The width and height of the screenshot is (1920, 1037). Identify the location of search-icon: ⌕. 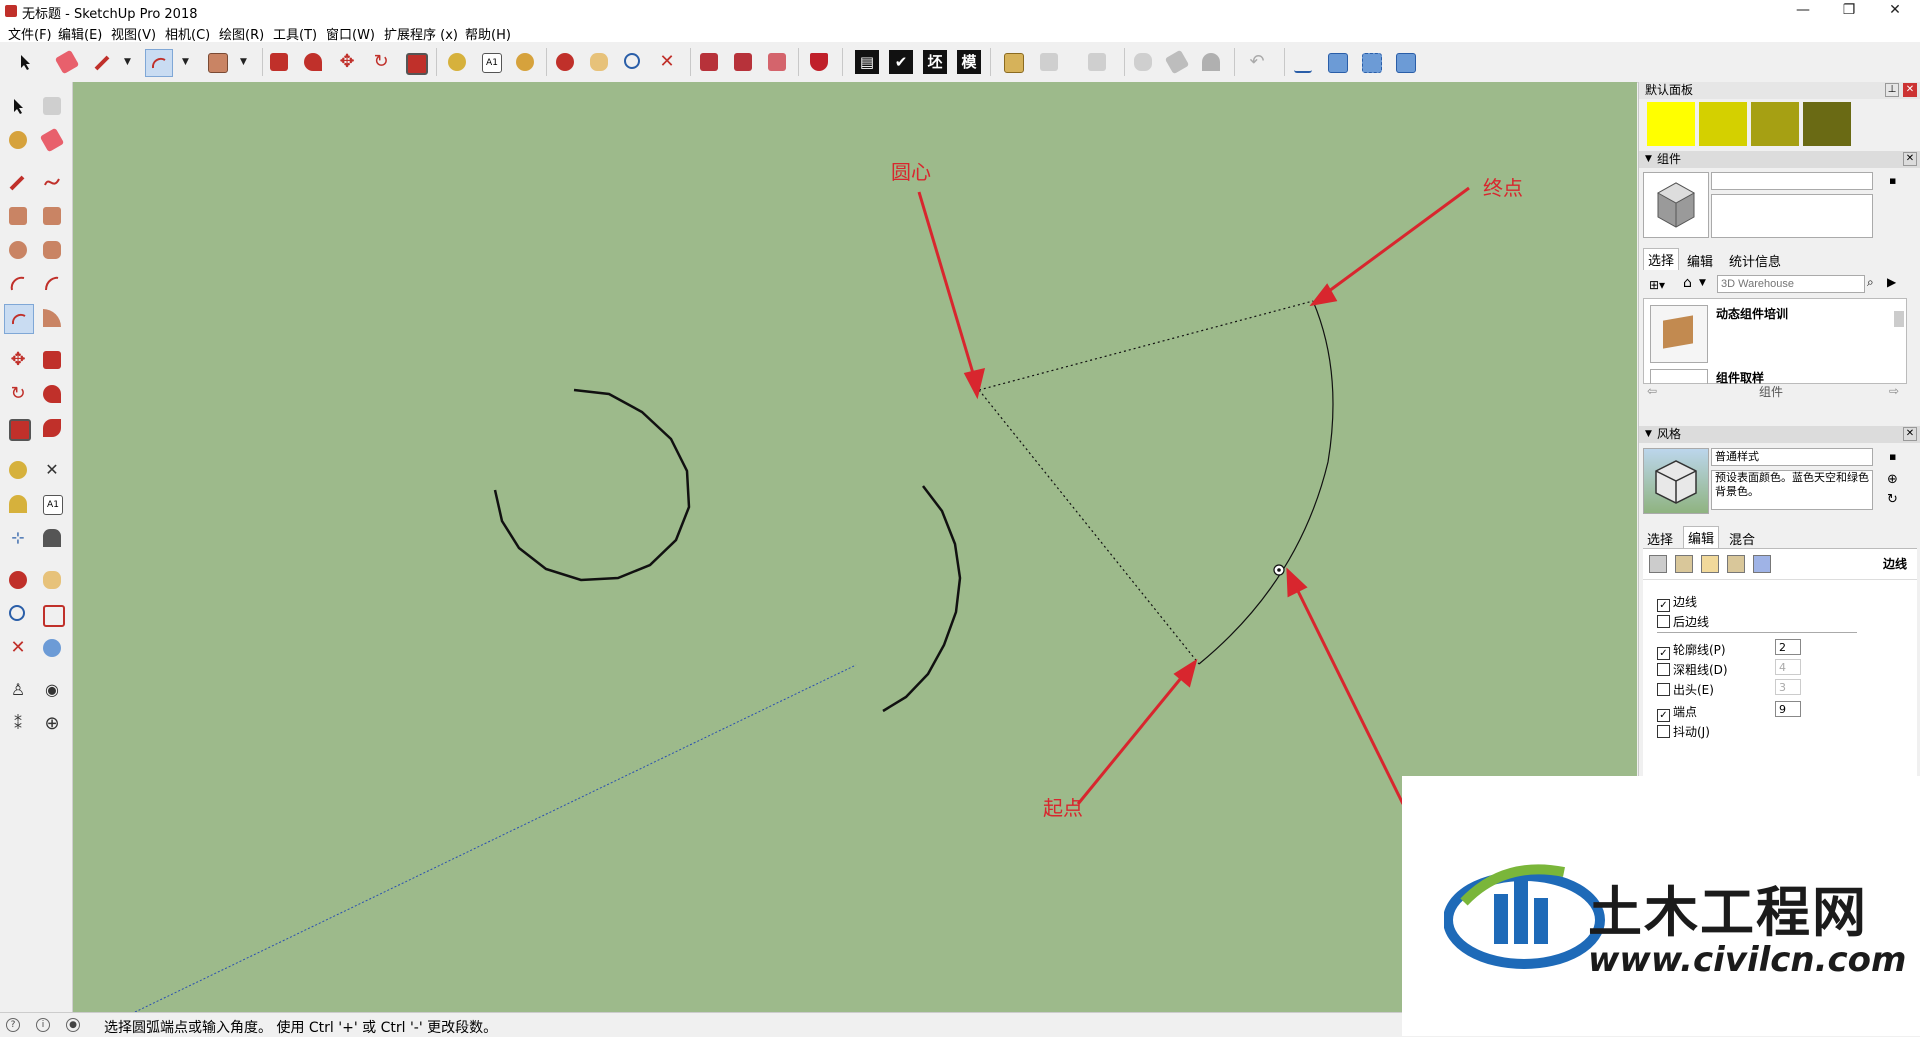
(1870, 282).